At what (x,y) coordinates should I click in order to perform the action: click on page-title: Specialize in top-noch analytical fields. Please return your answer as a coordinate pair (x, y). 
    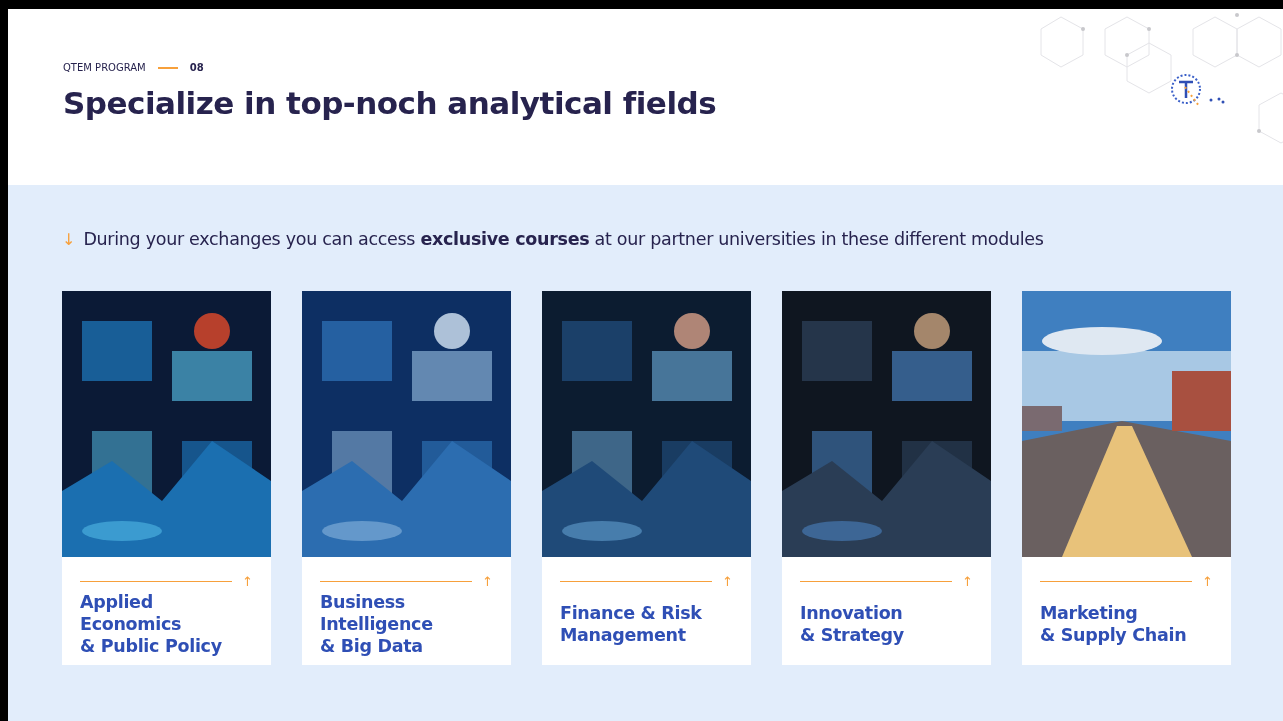
    Looking at the image, I should click on (390, 103).